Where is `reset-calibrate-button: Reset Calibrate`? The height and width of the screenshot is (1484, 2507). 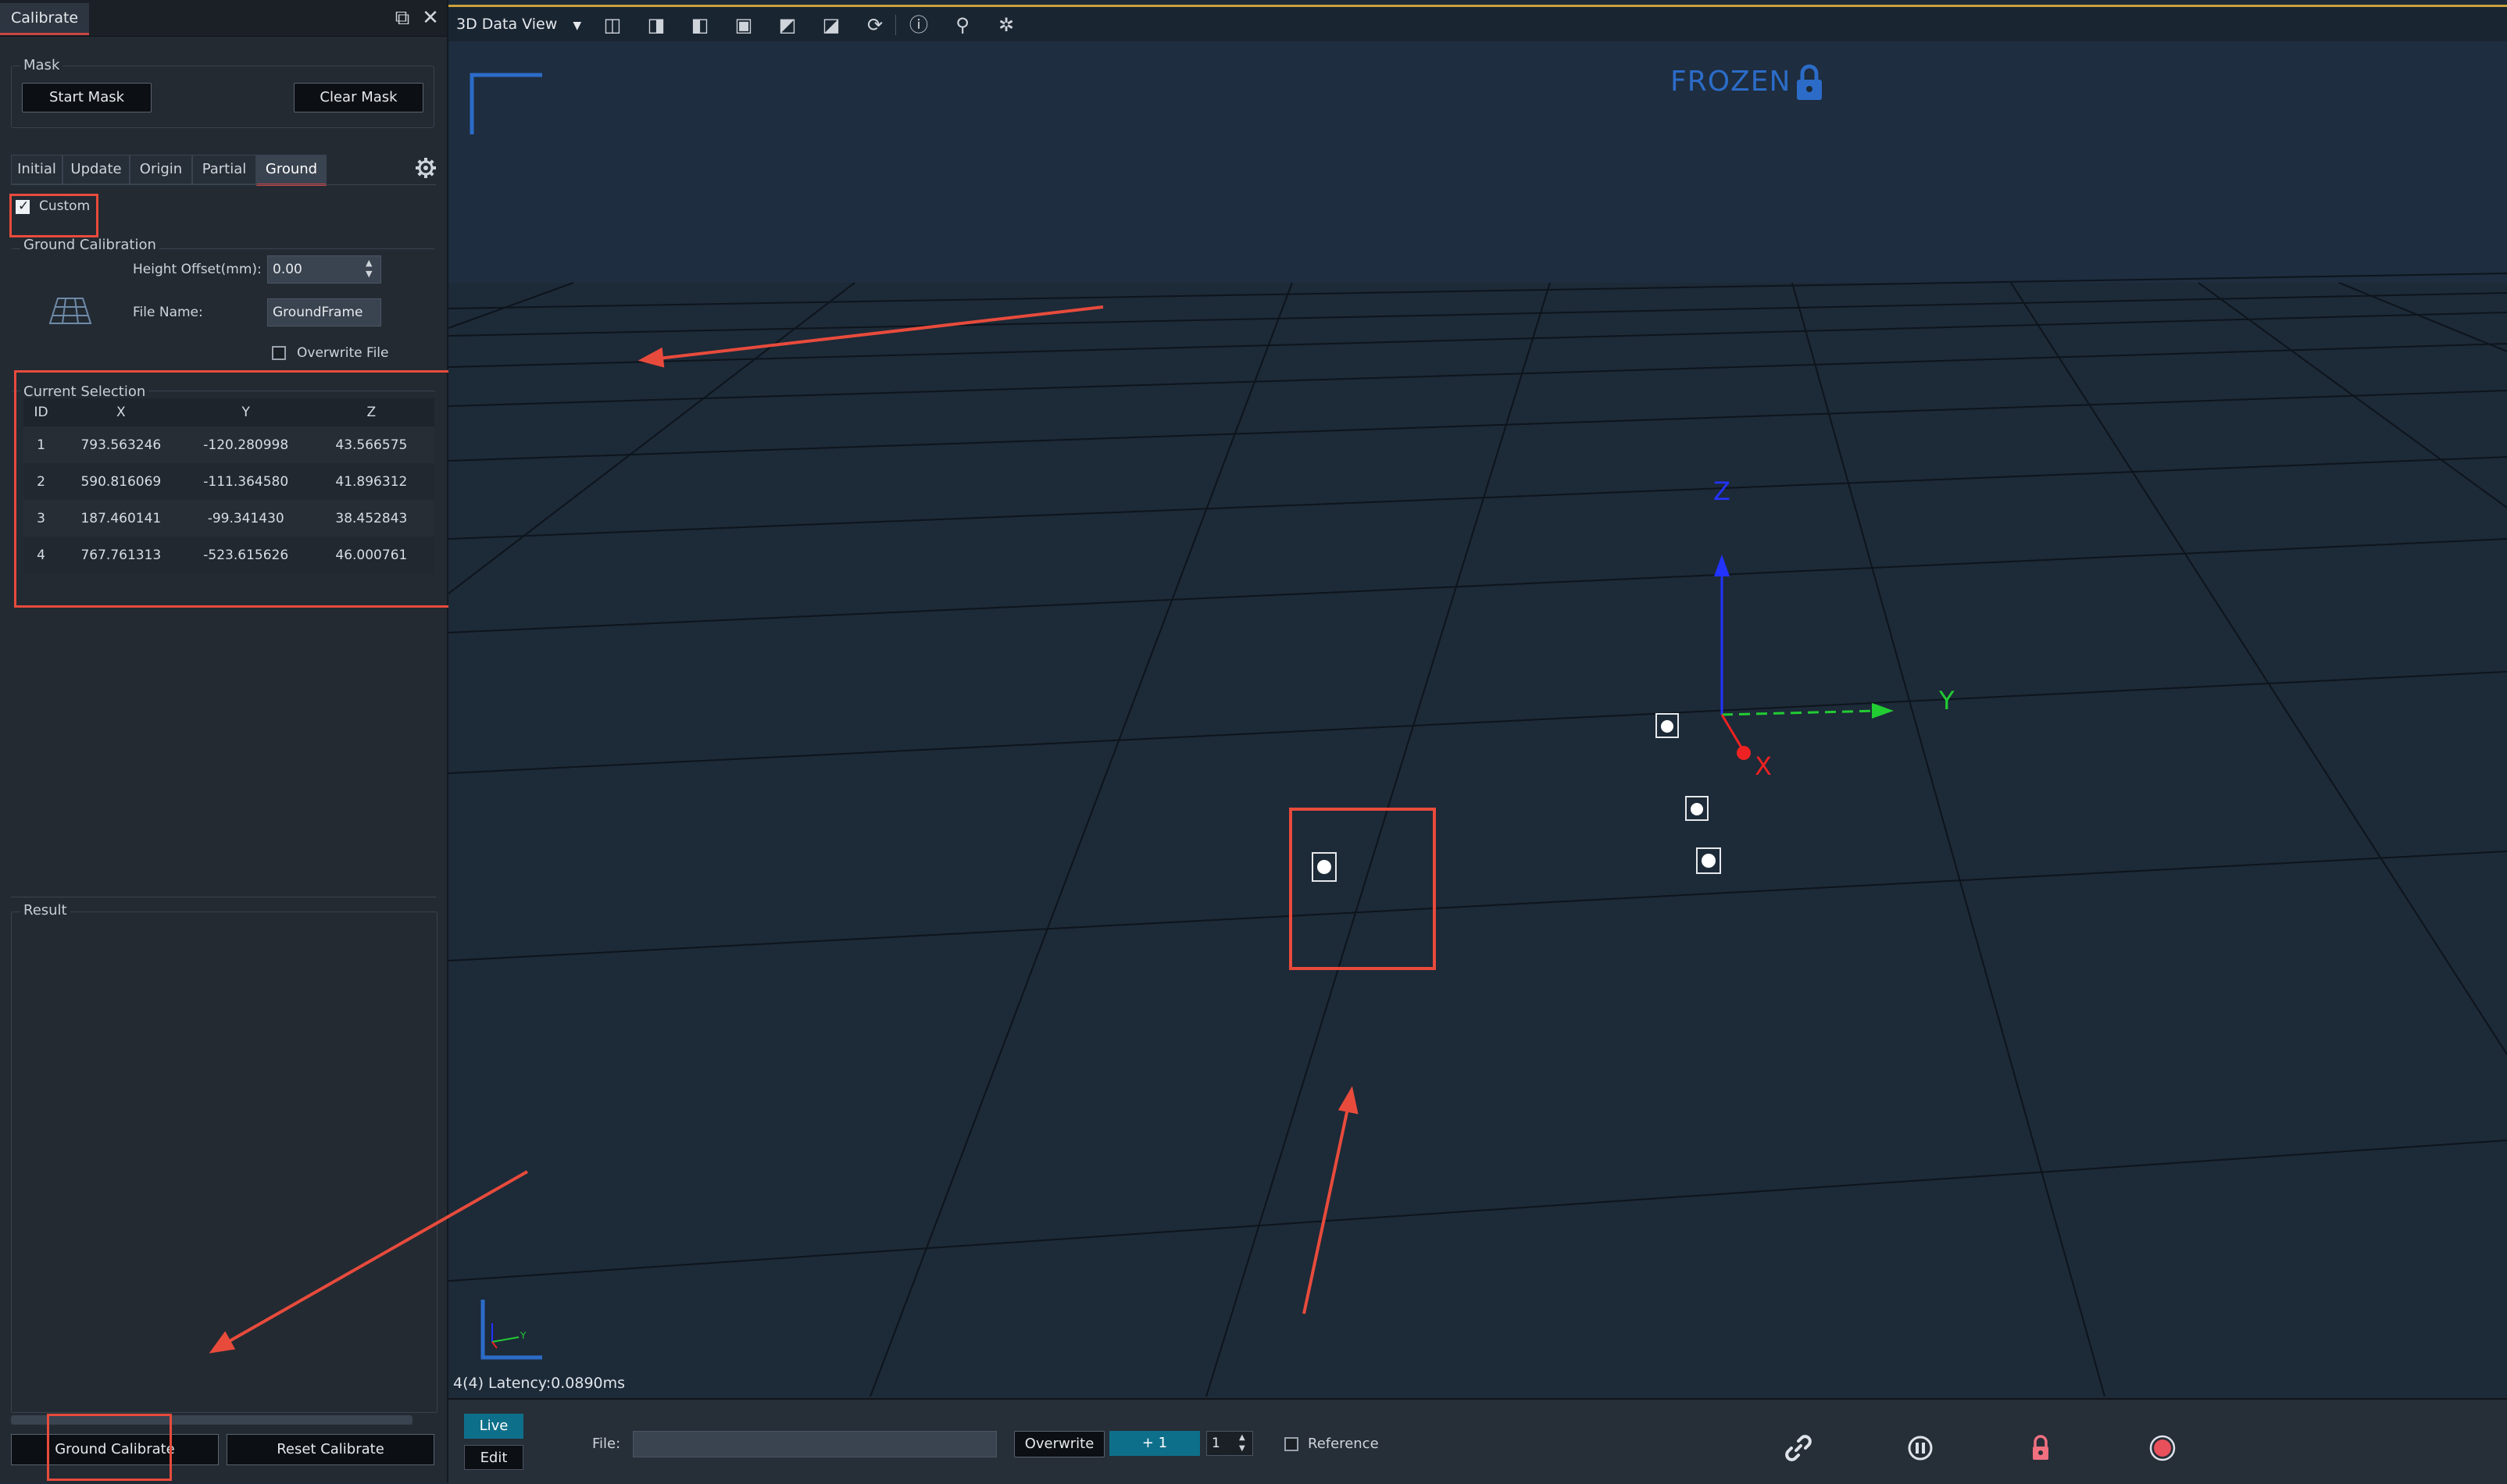 reset-calibrate-button: Reset Calibrate is located at coordinates (331, 1449).